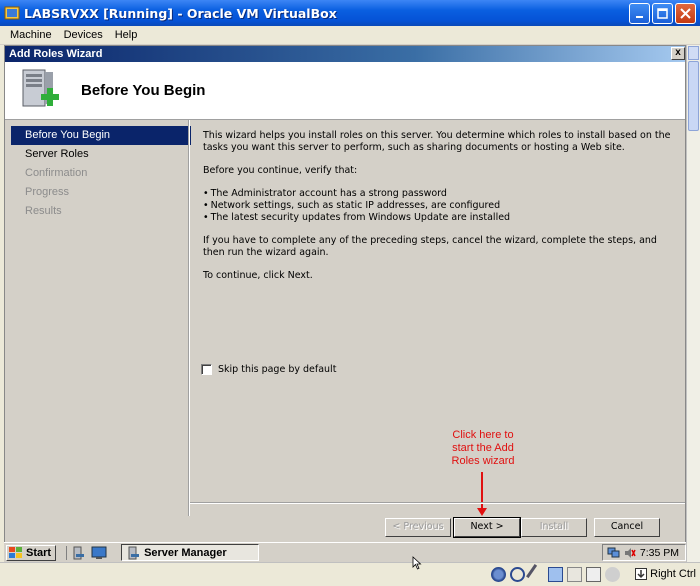 This screenshot has height=586, width=700. I want to click on maximize-icon, so click(662, 13).